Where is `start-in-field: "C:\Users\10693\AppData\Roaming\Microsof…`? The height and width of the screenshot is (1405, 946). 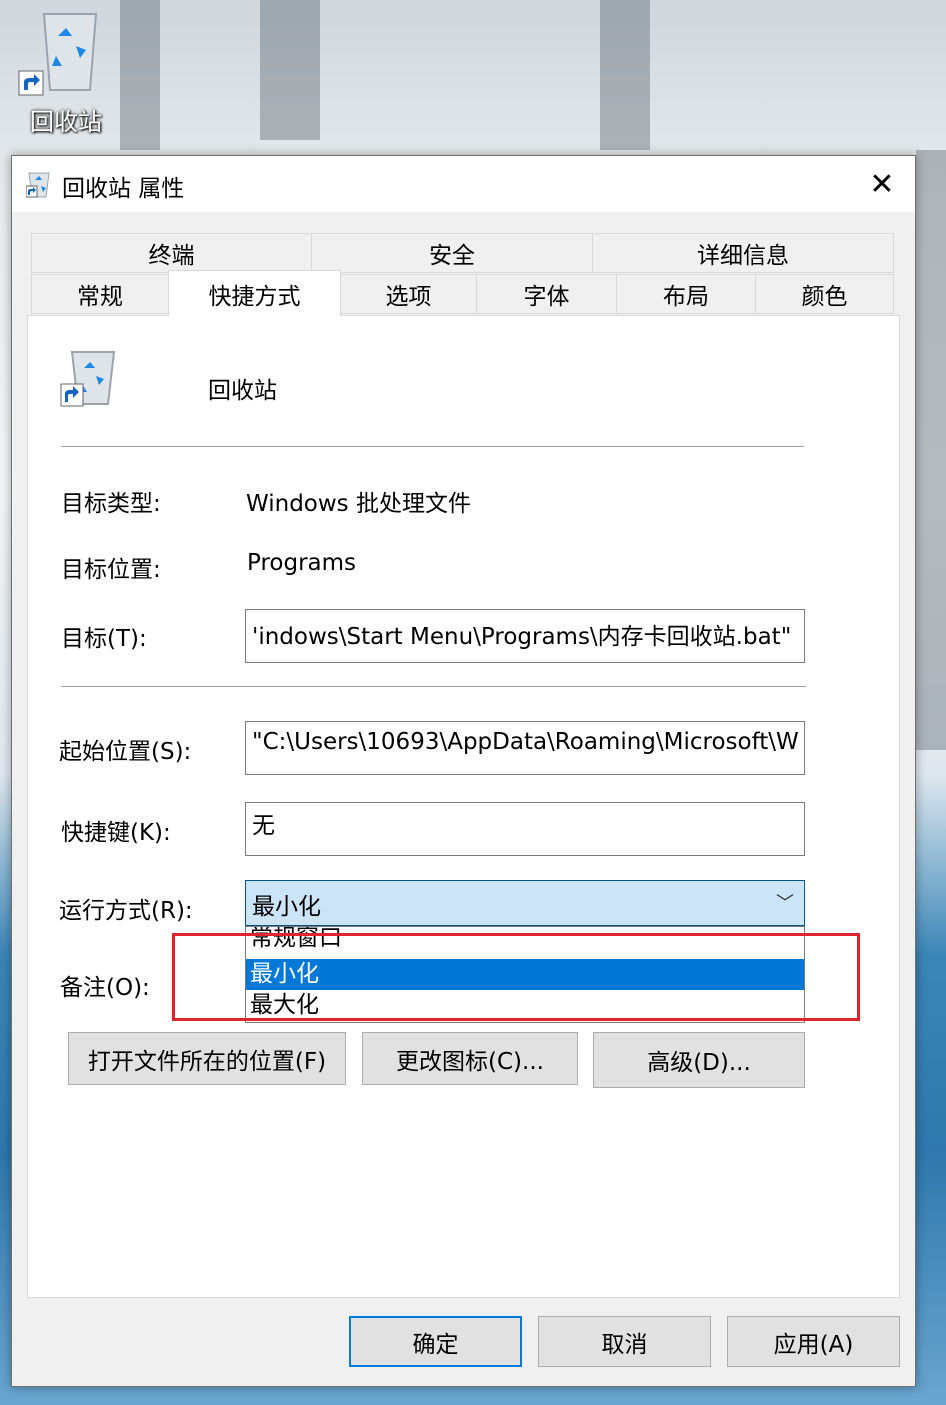
start-in-field: "C:\Users\10693\AppData\Roaming\Microsof… is located at coordinates (525, 748).